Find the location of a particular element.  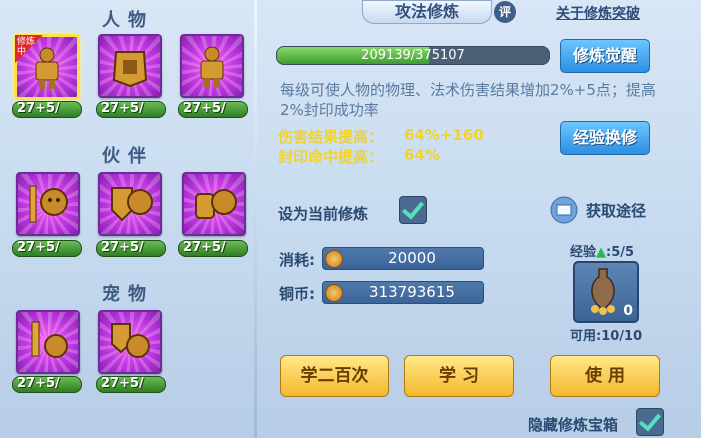

cost-field: 20000 is located at coordinates (403, 258).